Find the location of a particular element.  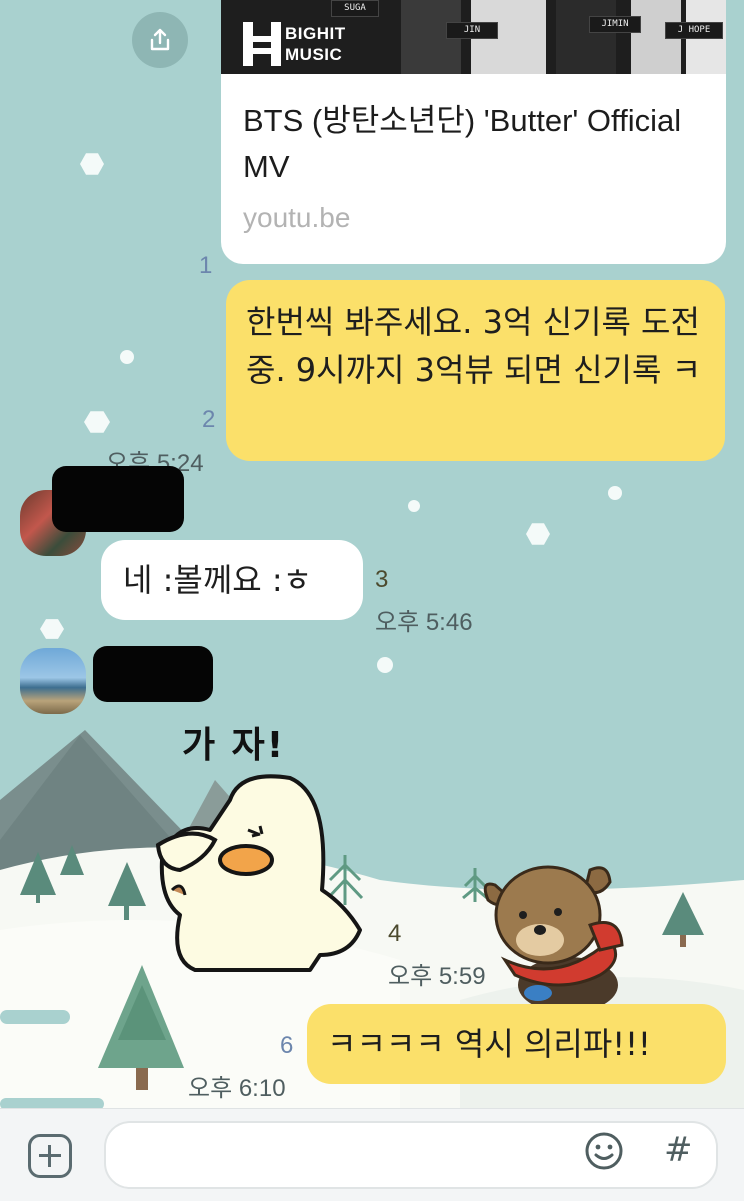

message-time: 오후 6:10 is located at coordinates (237, 1088).